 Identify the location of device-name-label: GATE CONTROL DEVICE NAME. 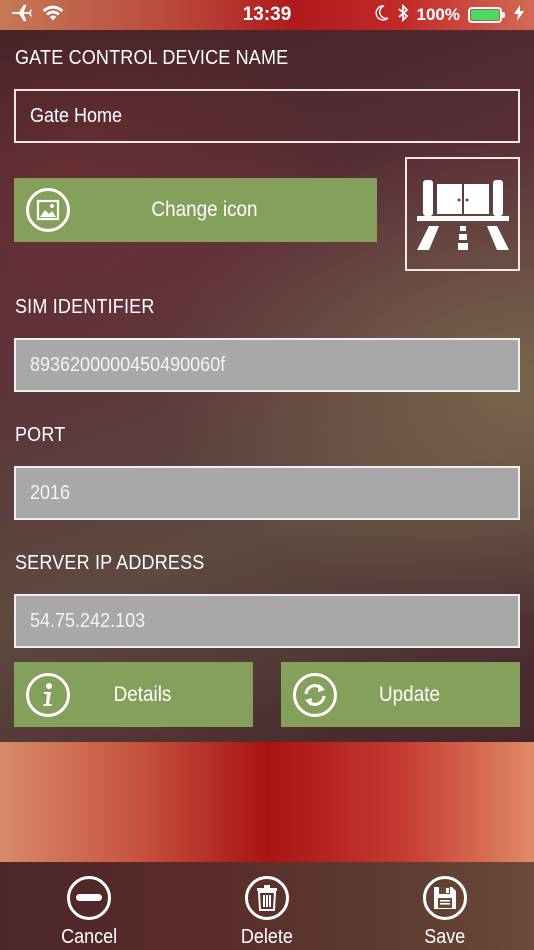
(152, 58).